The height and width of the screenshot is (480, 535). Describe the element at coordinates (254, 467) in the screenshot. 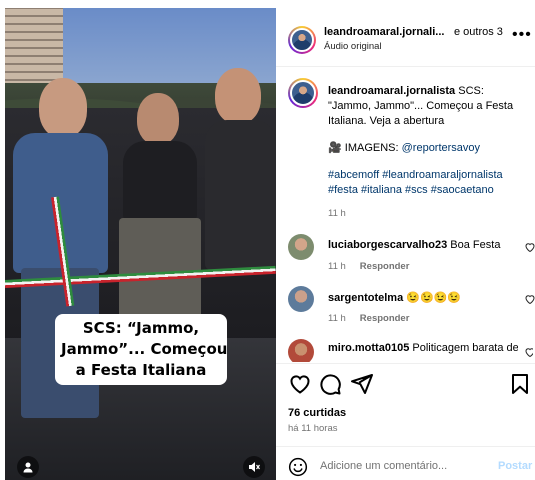

I see `muted-speaker-icon` at that location.